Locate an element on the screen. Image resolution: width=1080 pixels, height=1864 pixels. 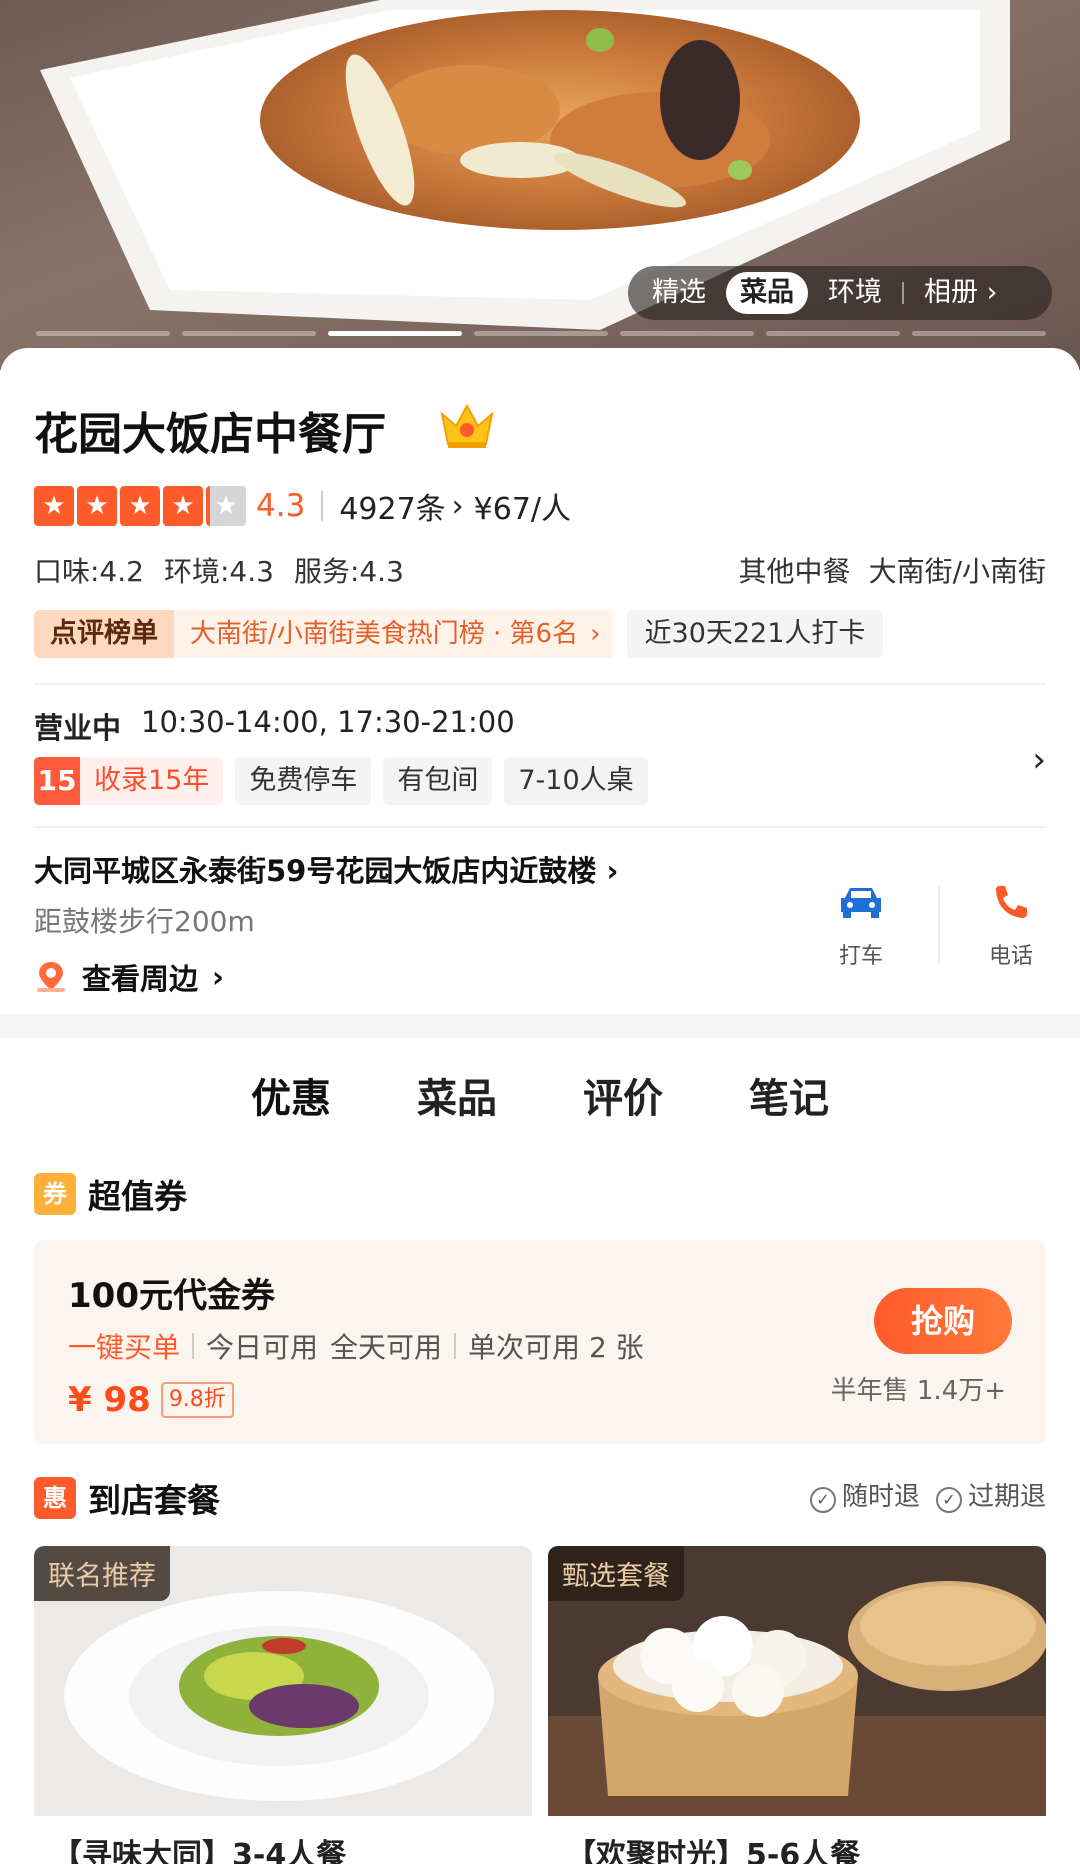
package-section-header: 惠 到店套餐 is located at coordinates (127, 1498).